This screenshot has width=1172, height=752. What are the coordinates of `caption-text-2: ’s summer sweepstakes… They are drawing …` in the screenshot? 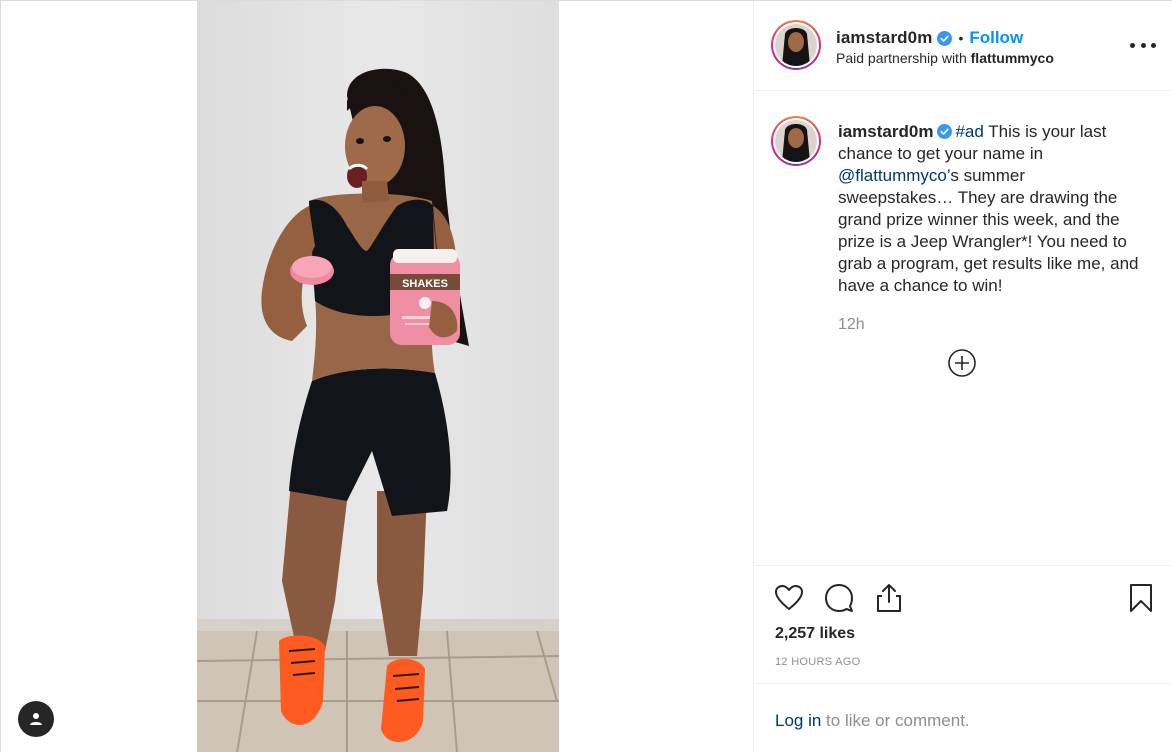 It's located at (988, 230).